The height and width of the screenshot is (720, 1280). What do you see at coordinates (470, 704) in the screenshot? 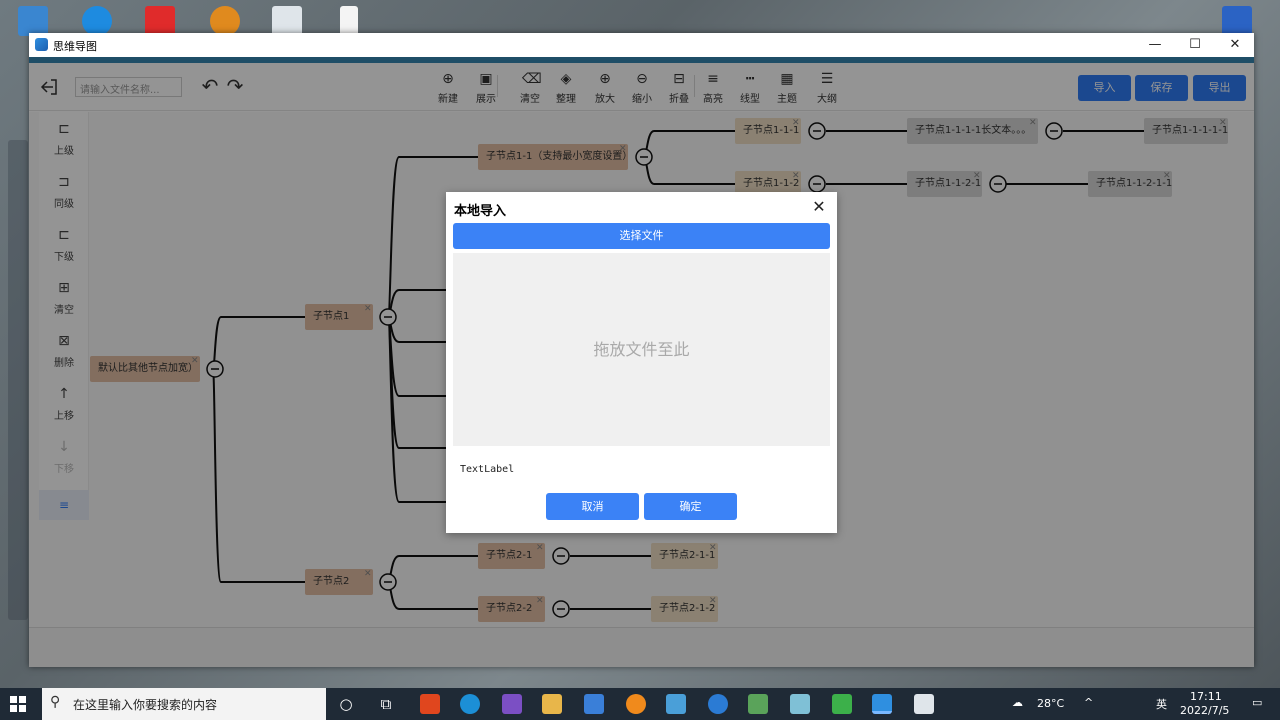
I see `taskbar-edge-icon` at bounding box center [470, 704].